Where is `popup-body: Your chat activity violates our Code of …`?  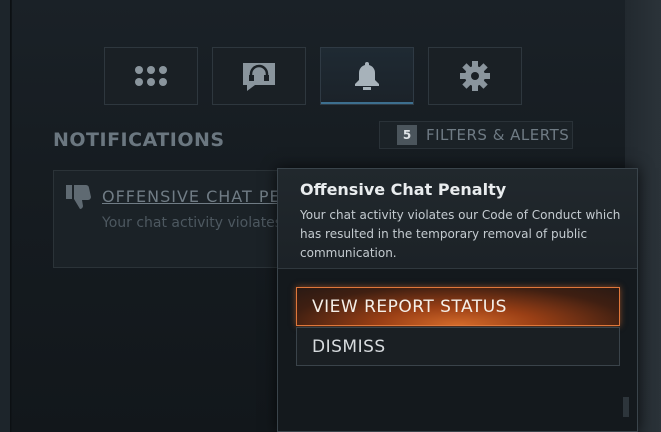 popup-body: Your chat activity violates our Code of … is located at coordinates (460, 234).